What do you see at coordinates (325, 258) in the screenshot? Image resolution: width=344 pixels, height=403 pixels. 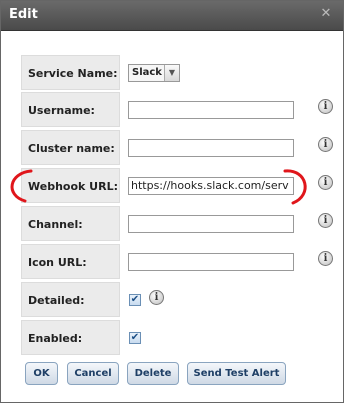 I see `icon-url-info-icon: i` at bounding box center [325, 258].